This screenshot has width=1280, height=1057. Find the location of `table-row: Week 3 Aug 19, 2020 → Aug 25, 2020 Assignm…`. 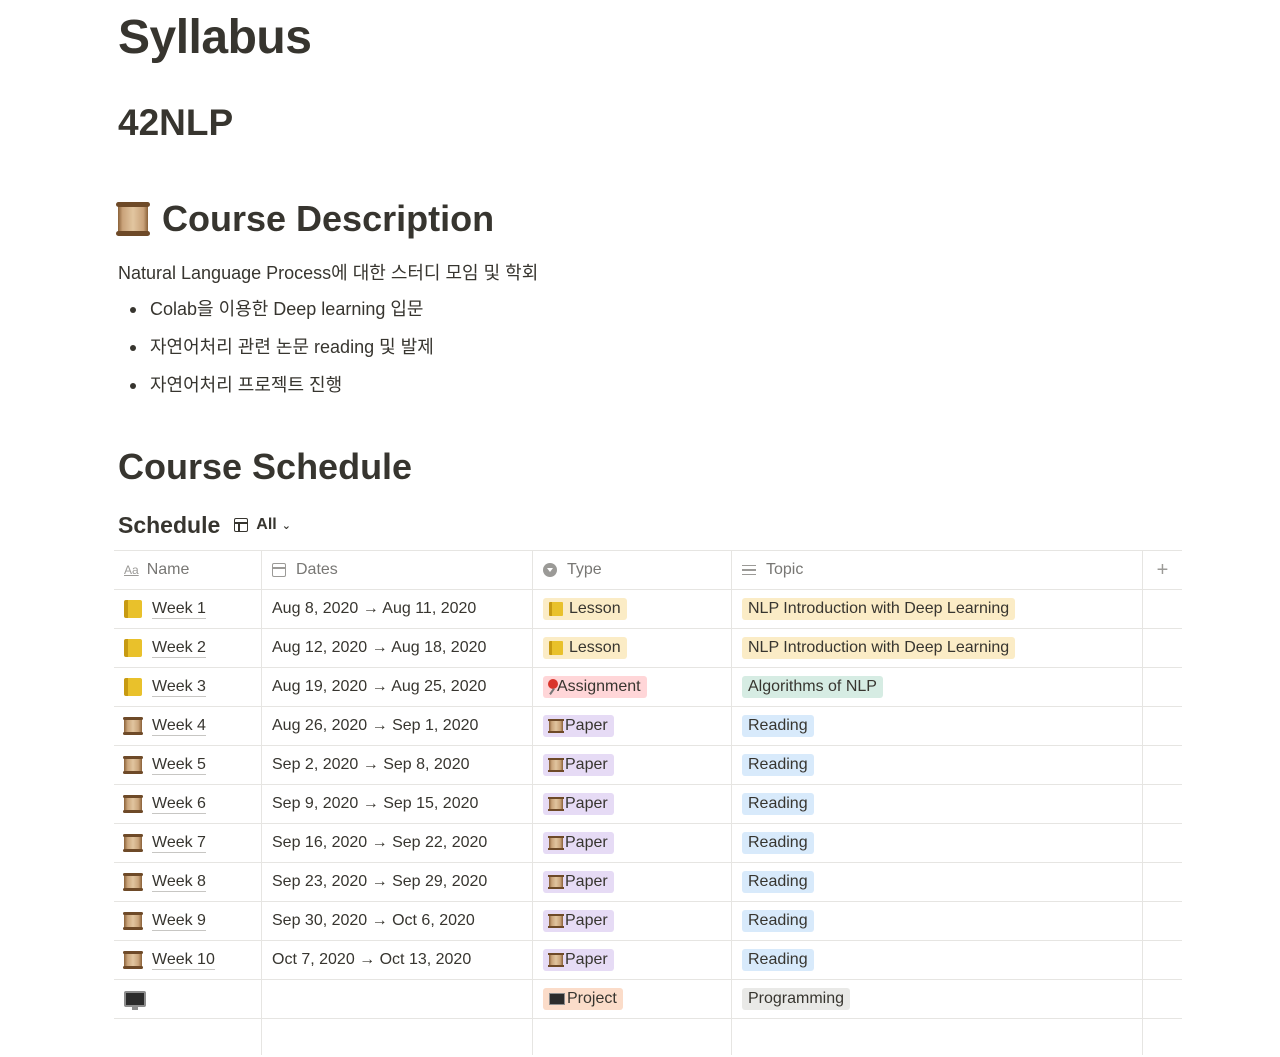

table-row: Week 3 Aug 19, 2020 → Aug 25, 2020 Assignm… is located at coordinates (648, 687).